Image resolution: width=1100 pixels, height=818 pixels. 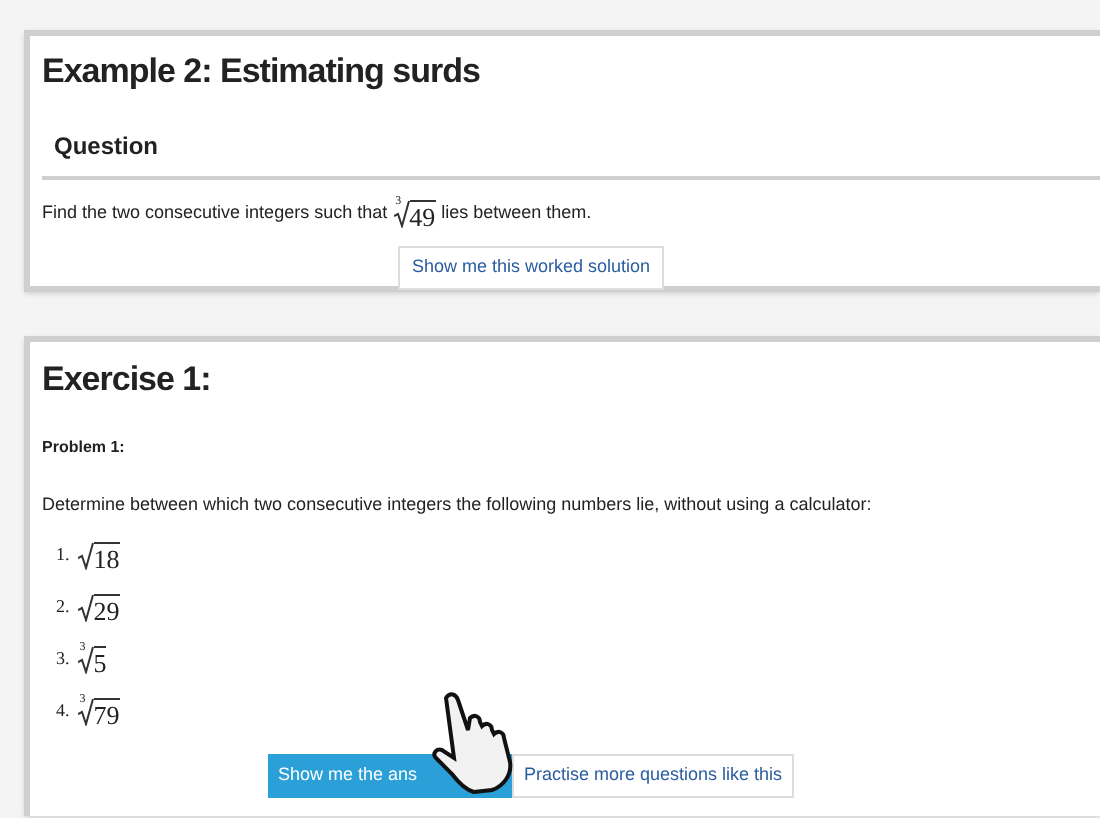 I want to click on list-item: 1. 18, so click(x=89, y=556).